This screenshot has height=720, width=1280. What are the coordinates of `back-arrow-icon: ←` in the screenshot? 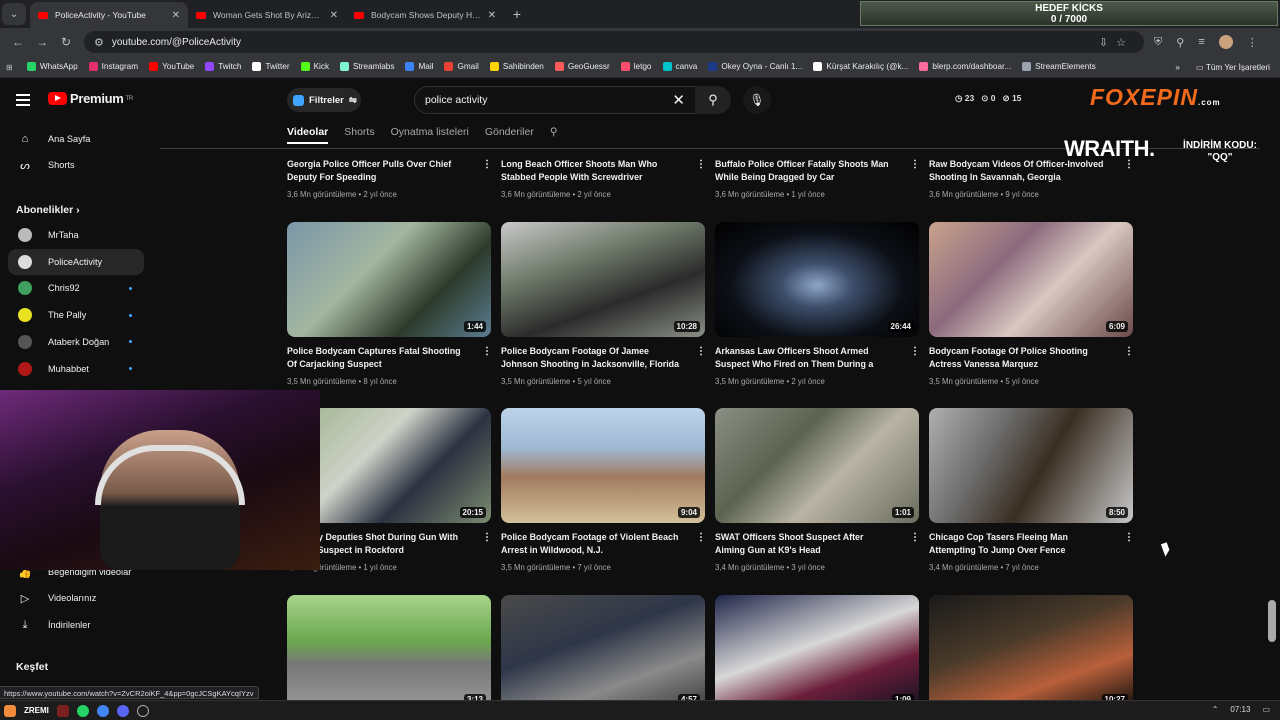 It's located at (18, 42).